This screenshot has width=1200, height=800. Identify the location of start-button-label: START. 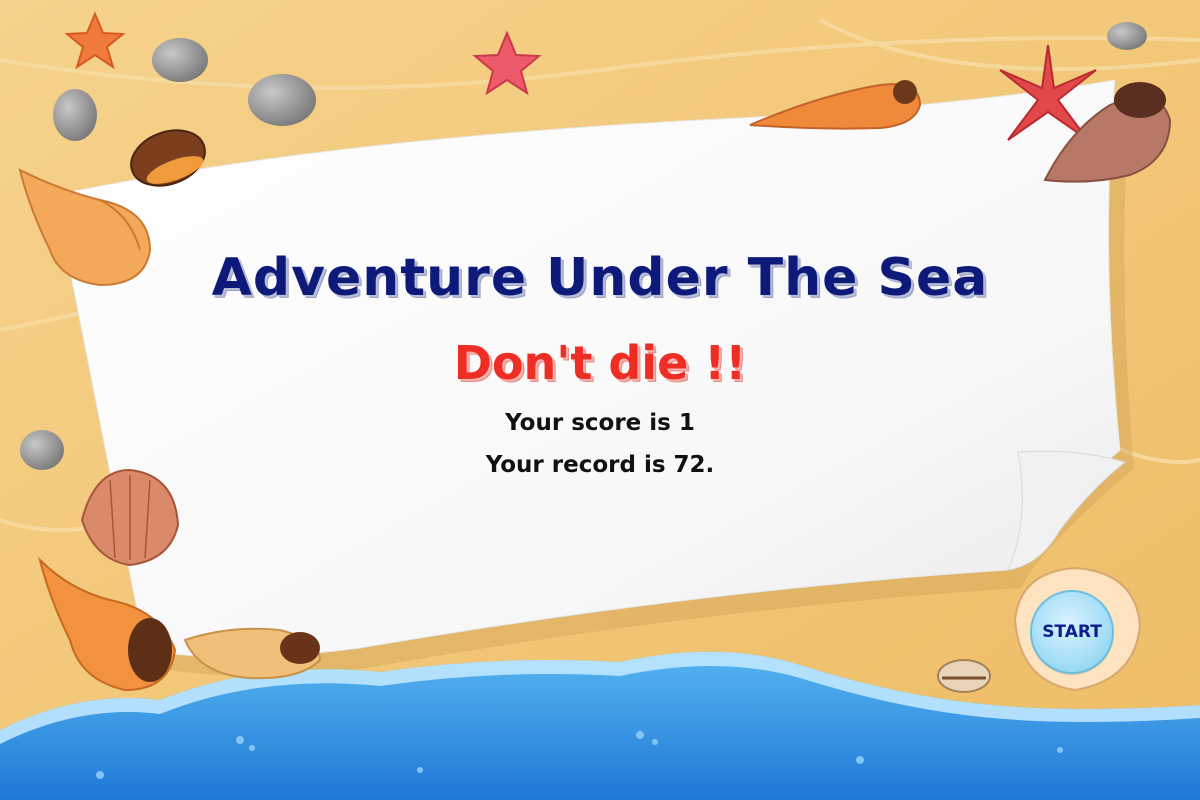
(1072, 632).